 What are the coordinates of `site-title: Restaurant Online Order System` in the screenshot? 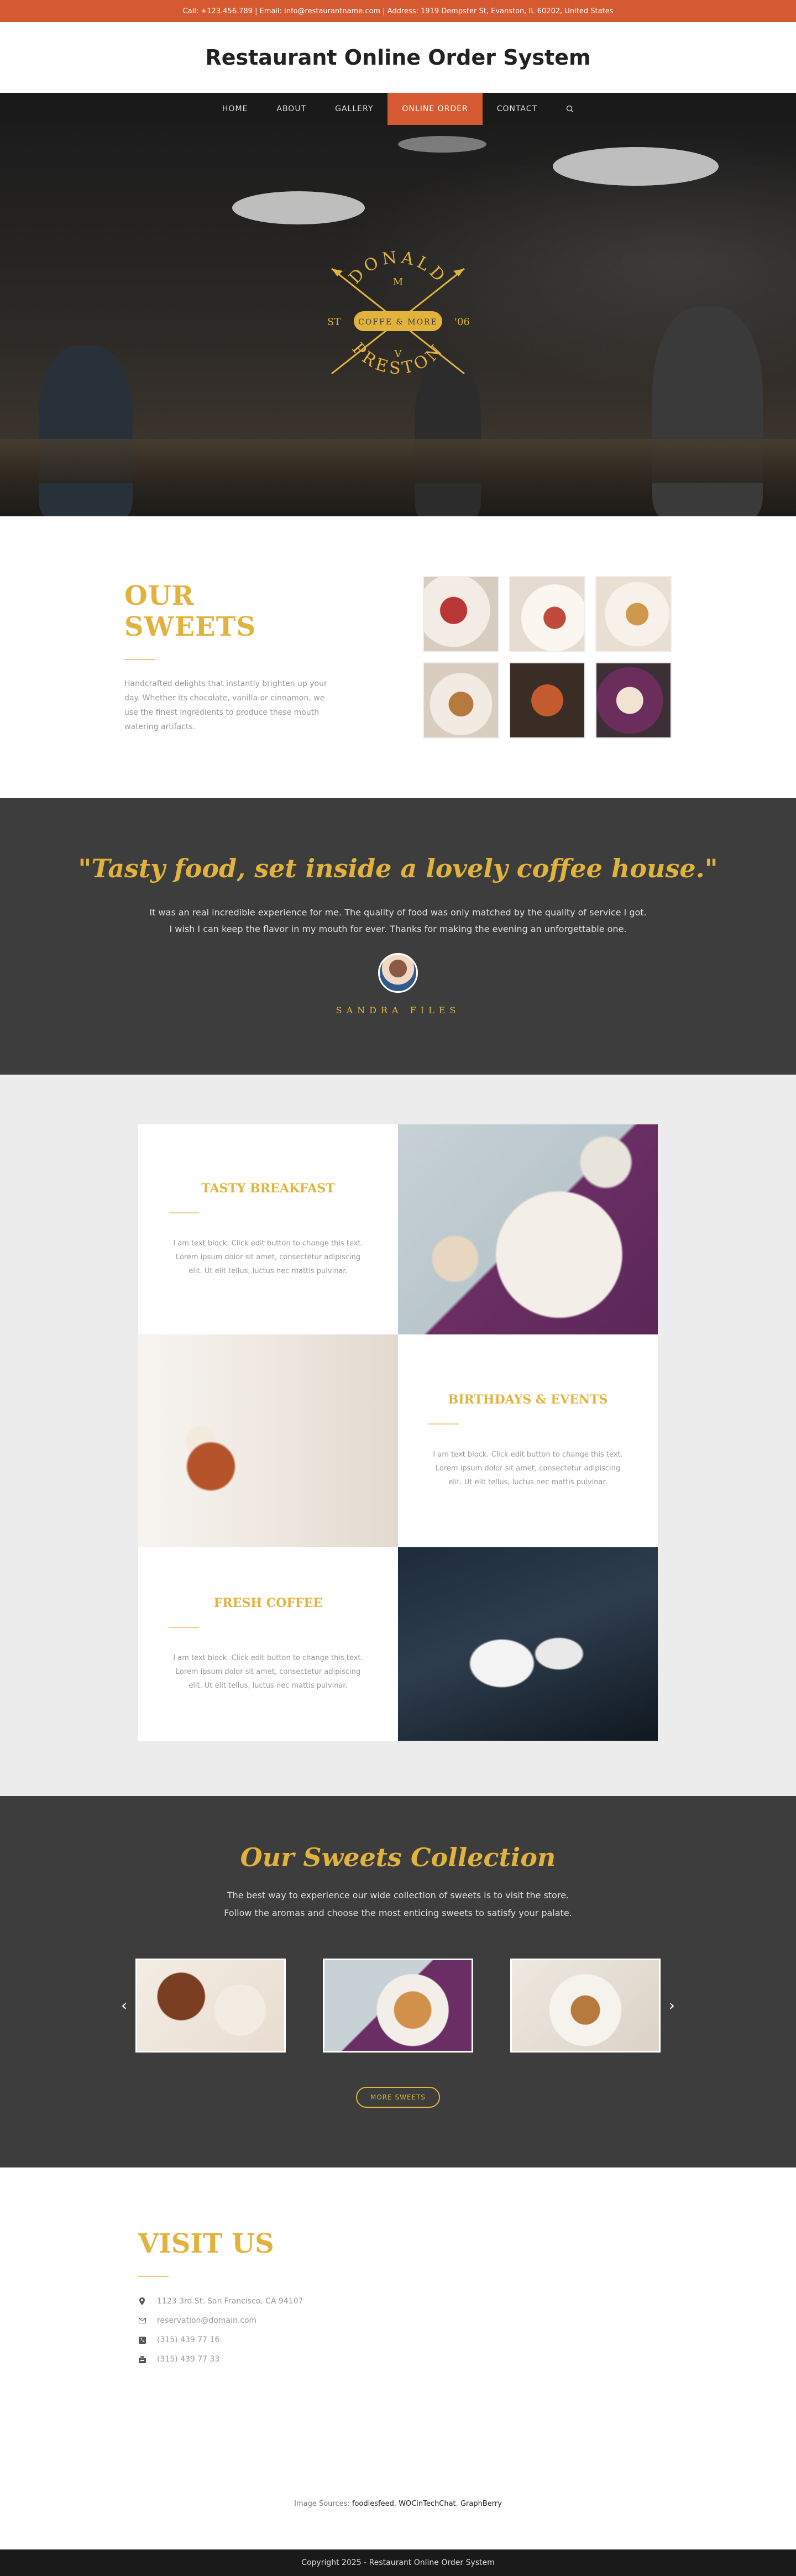 It's located at (398, 57).